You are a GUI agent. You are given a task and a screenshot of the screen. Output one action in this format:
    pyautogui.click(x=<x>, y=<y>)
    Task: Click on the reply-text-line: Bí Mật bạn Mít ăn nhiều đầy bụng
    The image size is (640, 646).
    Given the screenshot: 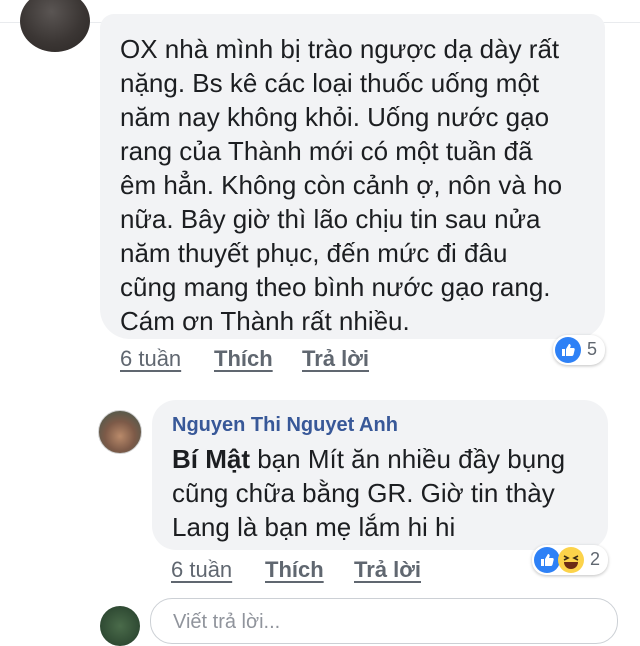 What is the action you would take?
    pyautogui.click(x=368, y=459)
    